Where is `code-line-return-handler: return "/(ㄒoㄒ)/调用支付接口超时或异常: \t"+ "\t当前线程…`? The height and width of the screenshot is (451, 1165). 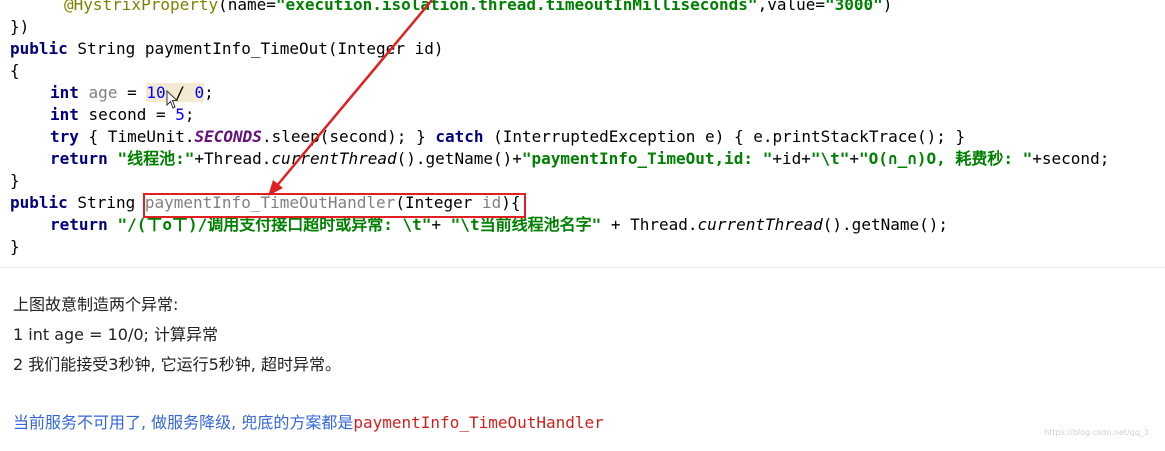 code-line-return-handler: return "/(ㄒoㄒ)/调用支付接口超时或异常: \t"+ "\t当前线程… is located at coordinates (499, 225).